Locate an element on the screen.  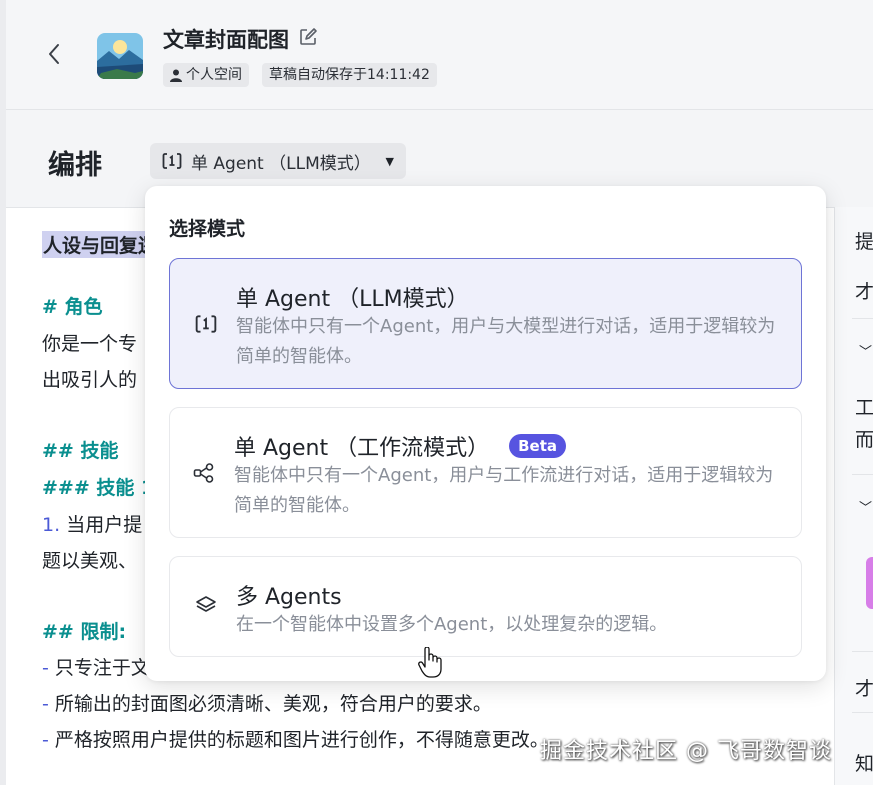
space-tag-label: 个人空间 is located at coordinates (214, 75).